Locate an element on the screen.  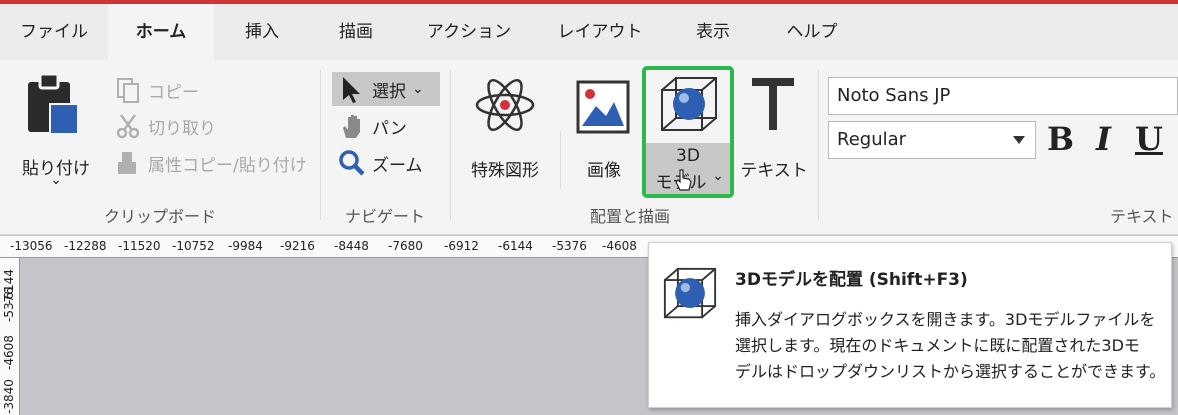
ruler-label: -7680 is located at coordinates (405, 246).